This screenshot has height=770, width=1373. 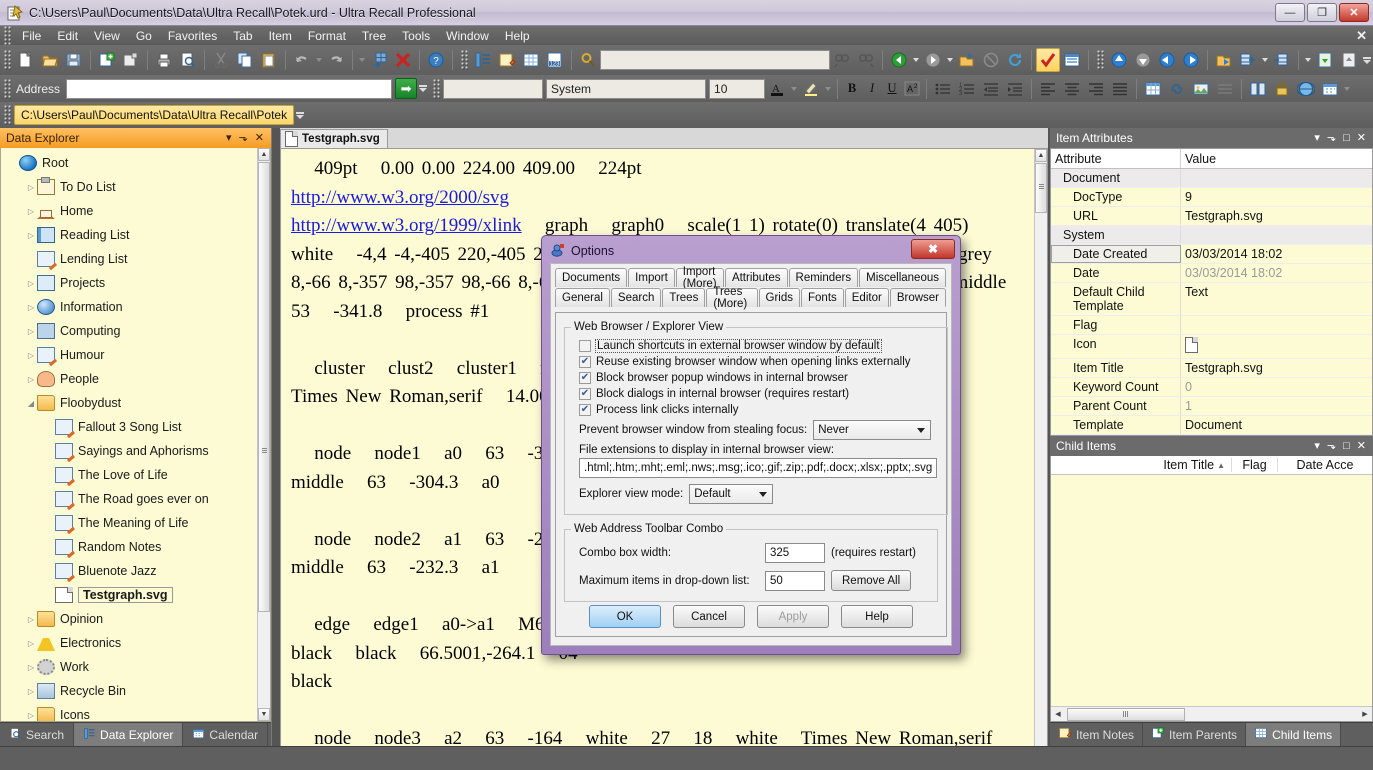 I want to click on scrollbar-thumb, so click(x=264, y=387).